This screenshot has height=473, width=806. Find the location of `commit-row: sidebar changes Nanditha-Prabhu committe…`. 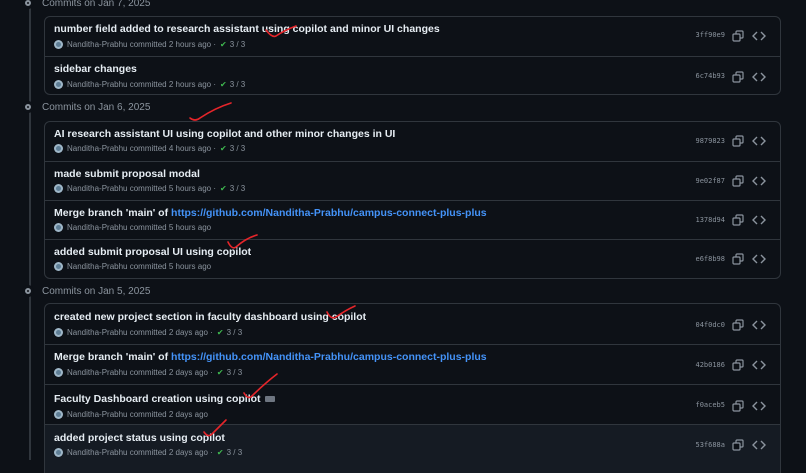

commit-row: sidebar changes Nanditha-Prabhu committe… is located at coordinates (412, 75).